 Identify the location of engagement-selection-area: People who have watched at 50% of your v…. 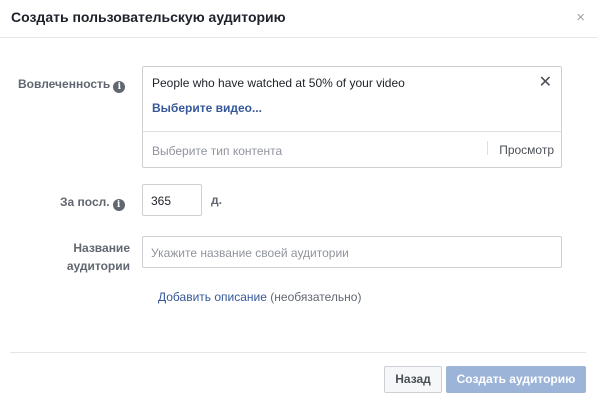
(352, 99).